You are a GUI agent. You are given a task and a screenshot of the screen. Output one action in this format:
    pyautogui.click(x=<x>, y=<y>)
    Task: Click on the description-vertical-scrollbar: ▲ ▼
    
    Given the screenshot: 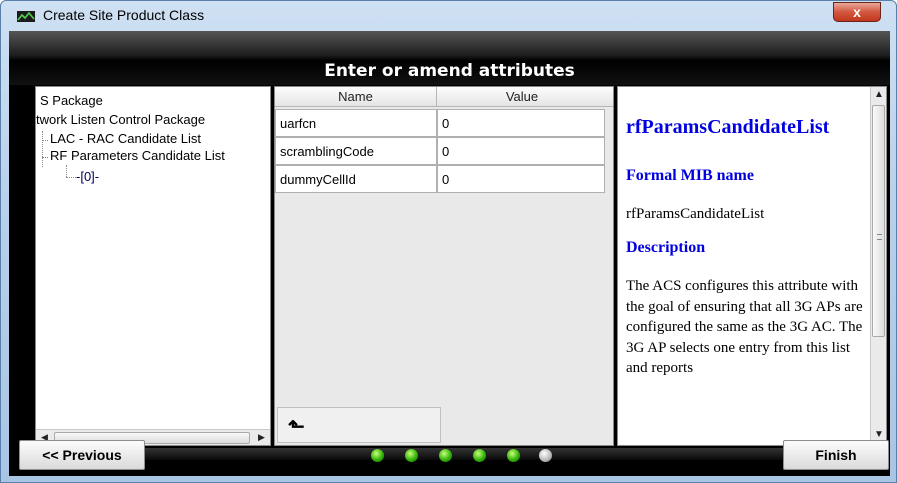 What is the action you would take?
    pyautogui.click(x=878, y=266)
    